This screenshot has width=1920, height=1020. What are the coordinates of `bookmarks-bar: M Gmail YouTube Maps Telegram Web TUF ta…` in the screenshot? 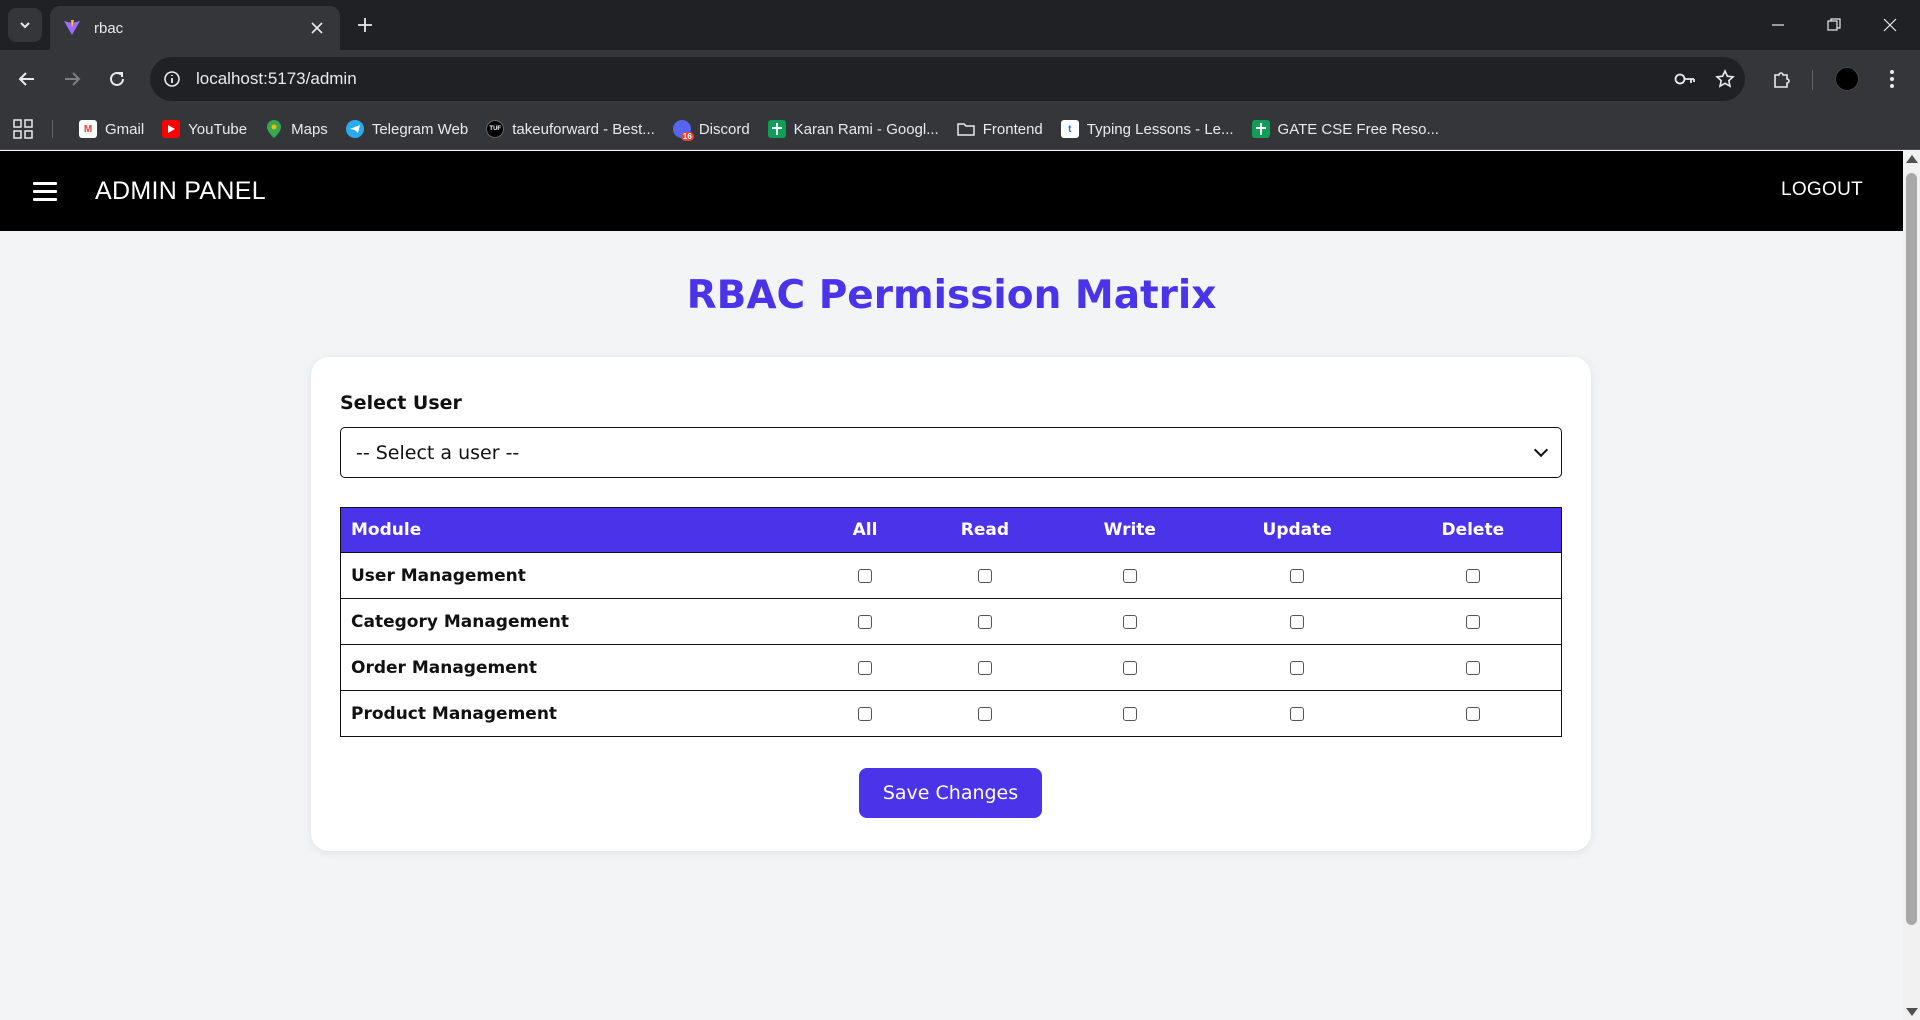 It's located at (960, 129).